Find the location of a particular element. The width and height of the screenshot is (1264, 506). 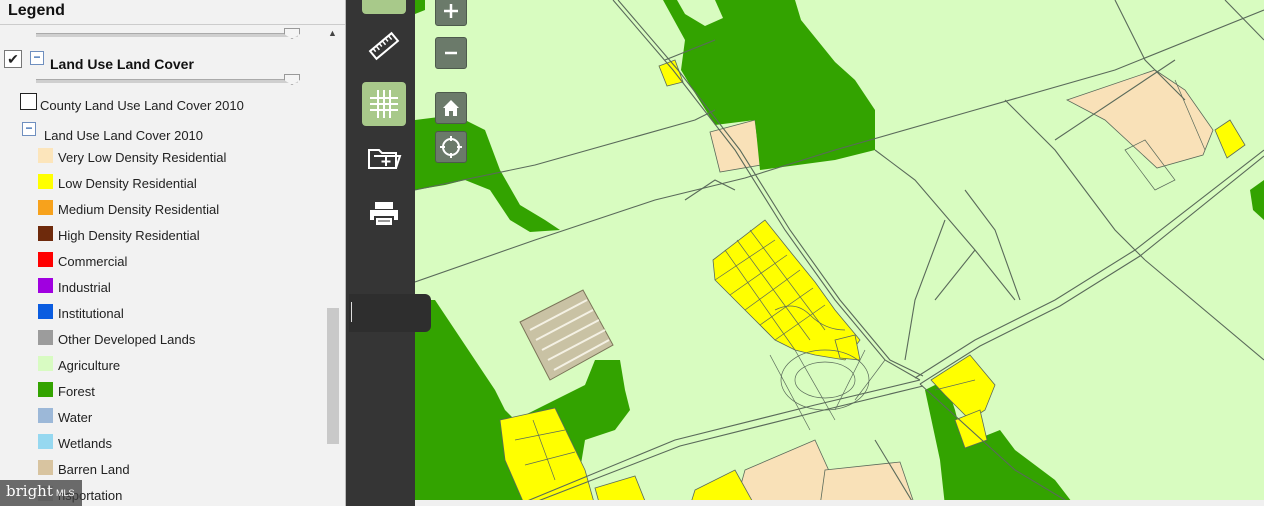

legend-item: Low Density Residential is located at coordinates (178, 182).